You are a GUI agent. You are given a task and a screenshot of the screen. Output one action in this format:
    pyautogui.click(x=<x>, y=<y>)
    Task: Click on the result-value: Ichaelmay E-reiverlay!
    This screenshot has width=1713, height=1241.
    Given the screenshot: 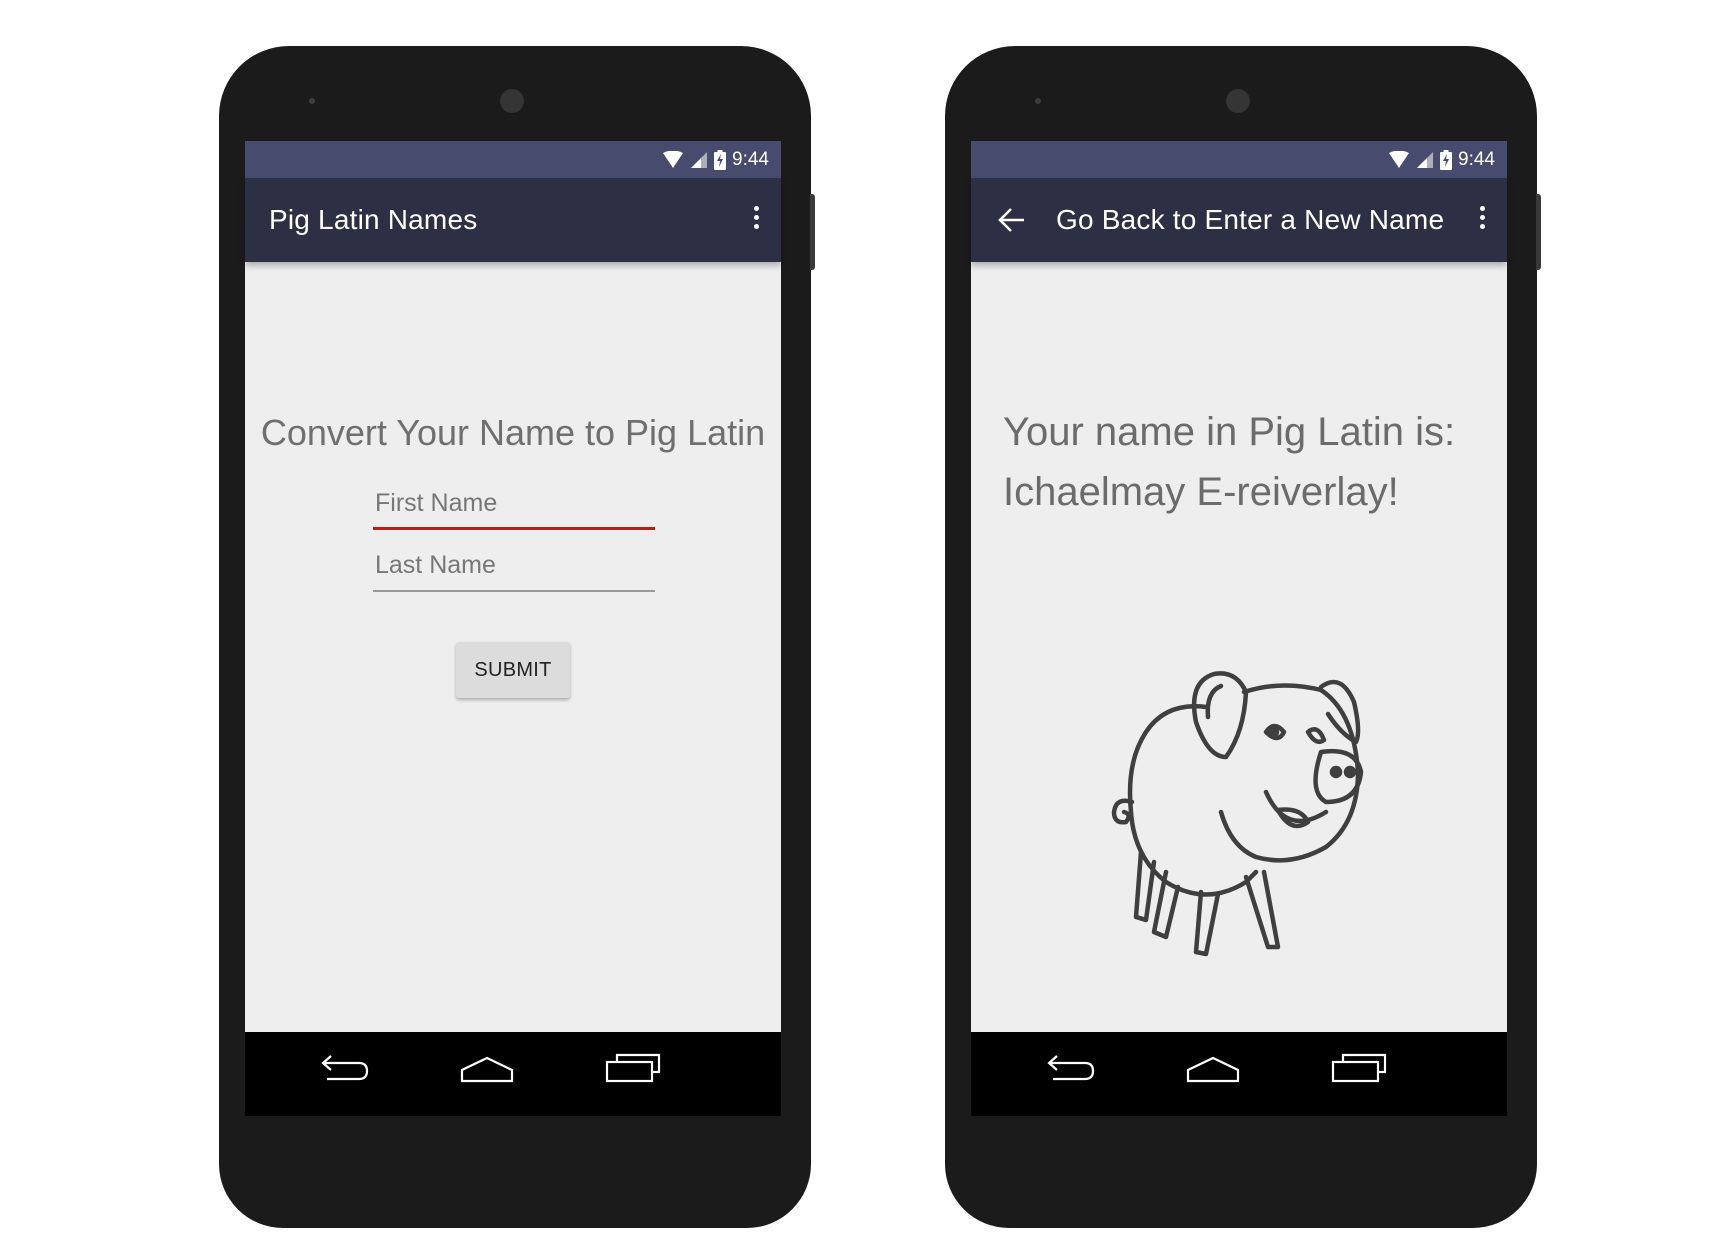 What is the action you would take?
    pyautogui.click(x=1201, y=492)
    